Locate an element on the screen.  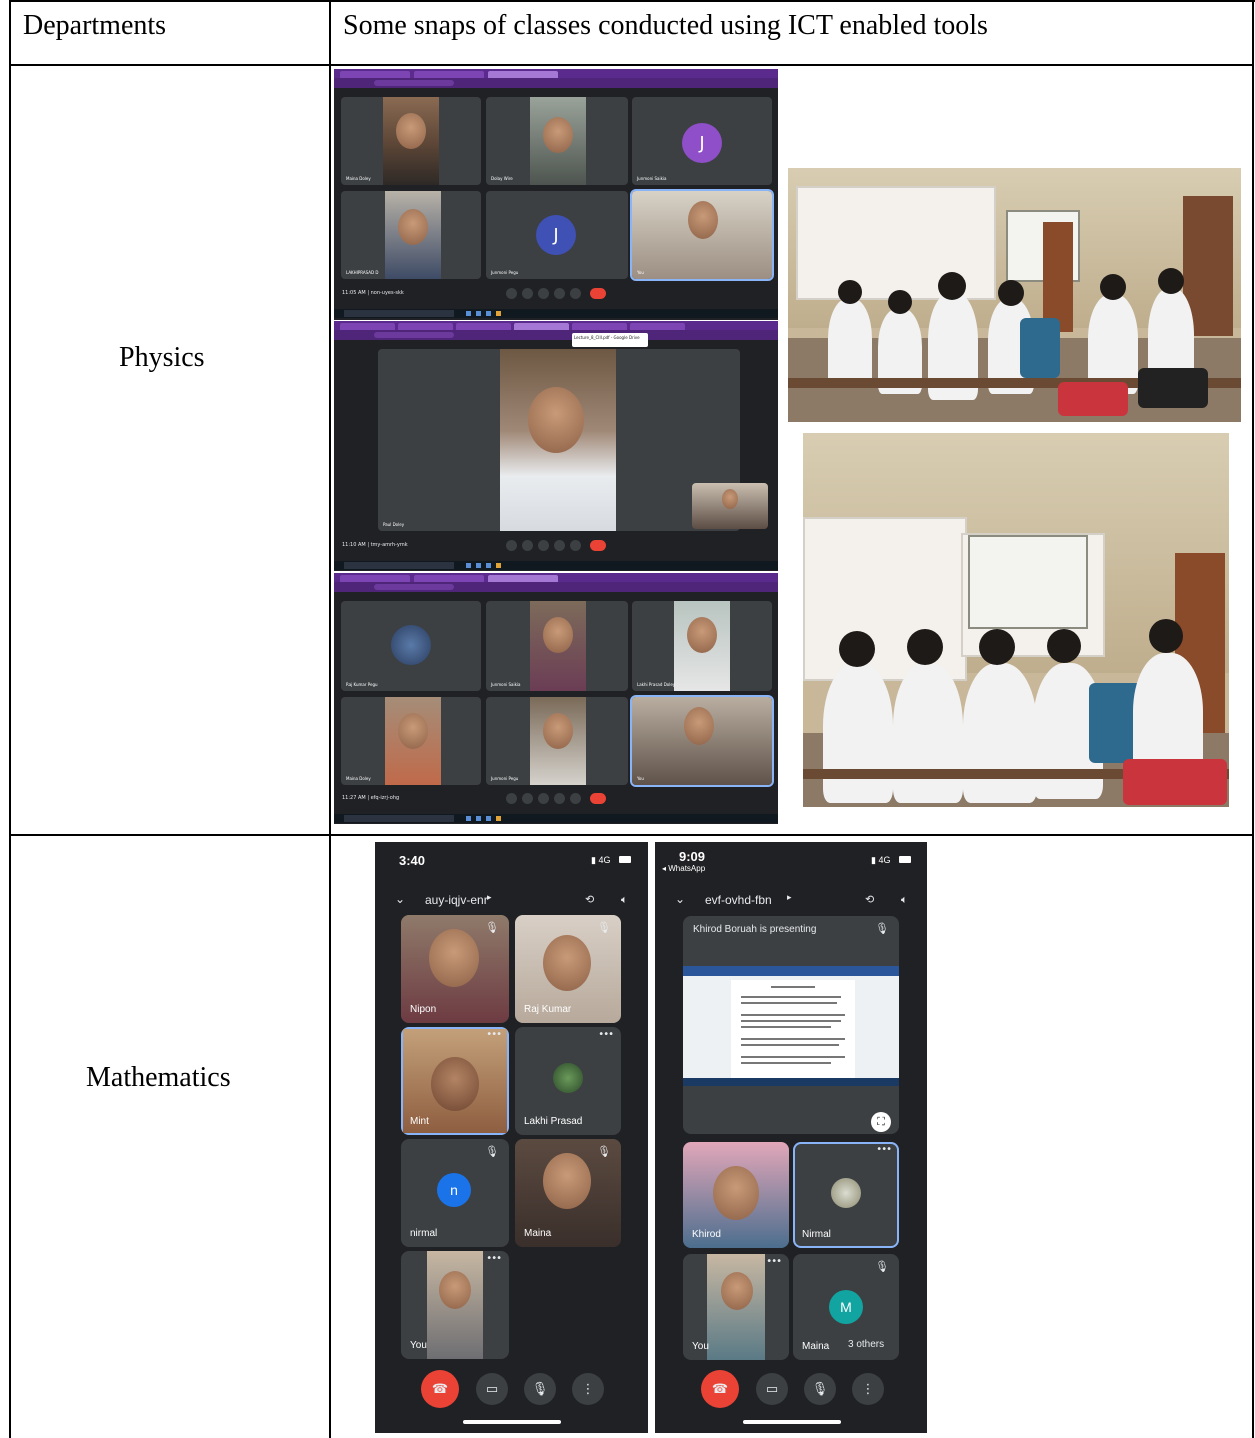
meet-tile: Junmoni Pegu is located at coordinates (557, 741).